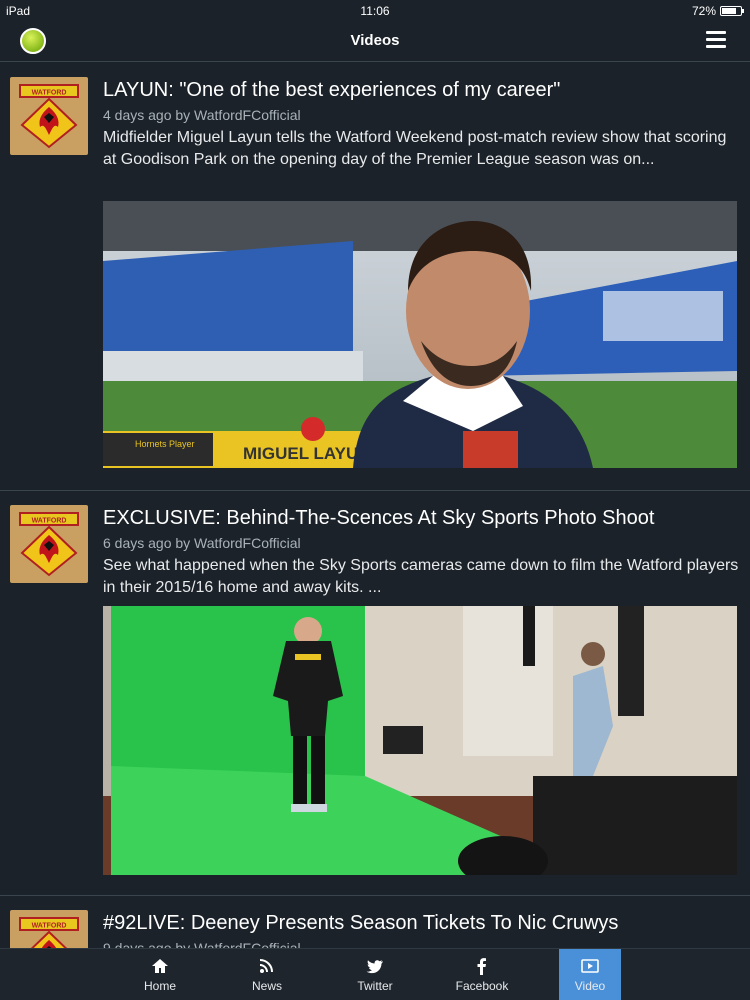 The image size is (750, 1000). I want to click on battery-percent: 72%, so click(703, 11).